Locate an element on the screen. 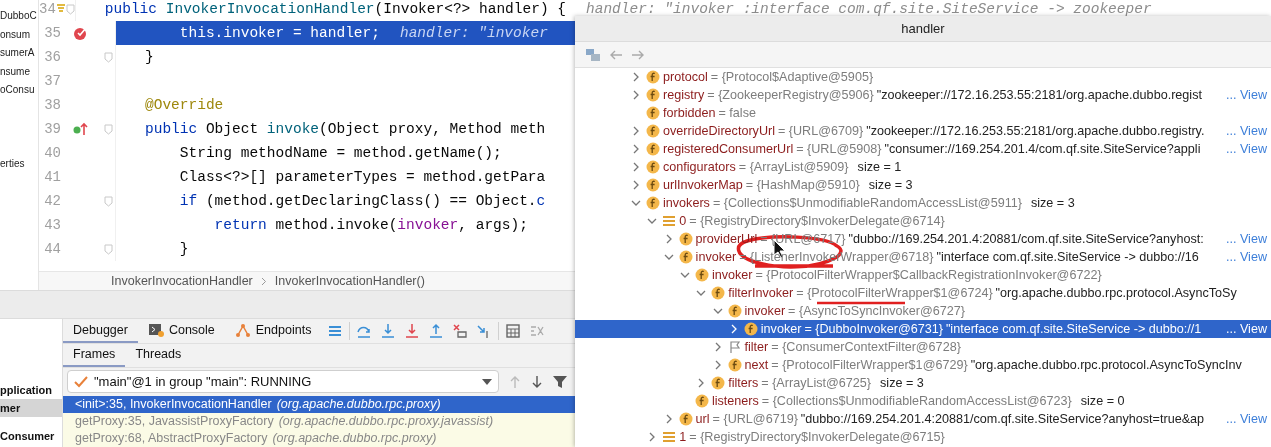 Image resolution: width=1271 pixels, height=447 pixels. variable-reference: = {URL@6719} is located at coordinates (755, 419).